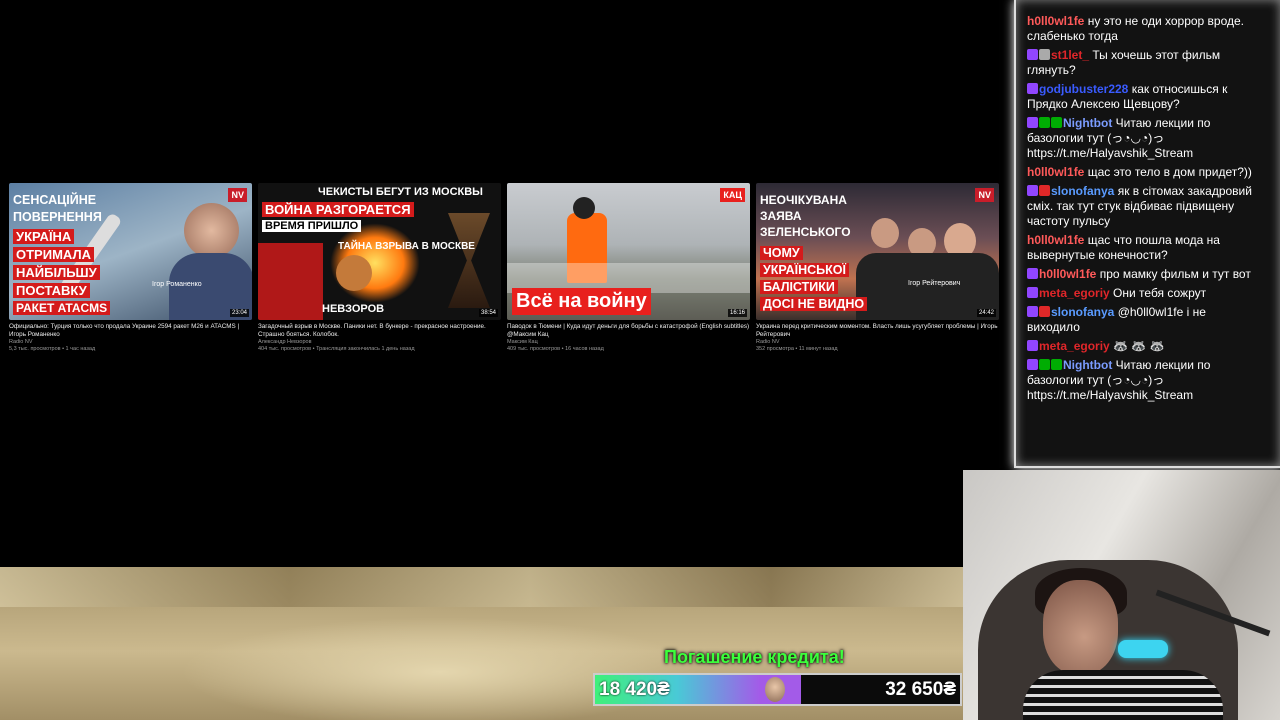 Image resolution: width=1280 pixels, height=720 pixels. What do you see at coordinates (1080, 627) in the screenshot?
I see `streamer-face` at bounding box center [1080, 627].